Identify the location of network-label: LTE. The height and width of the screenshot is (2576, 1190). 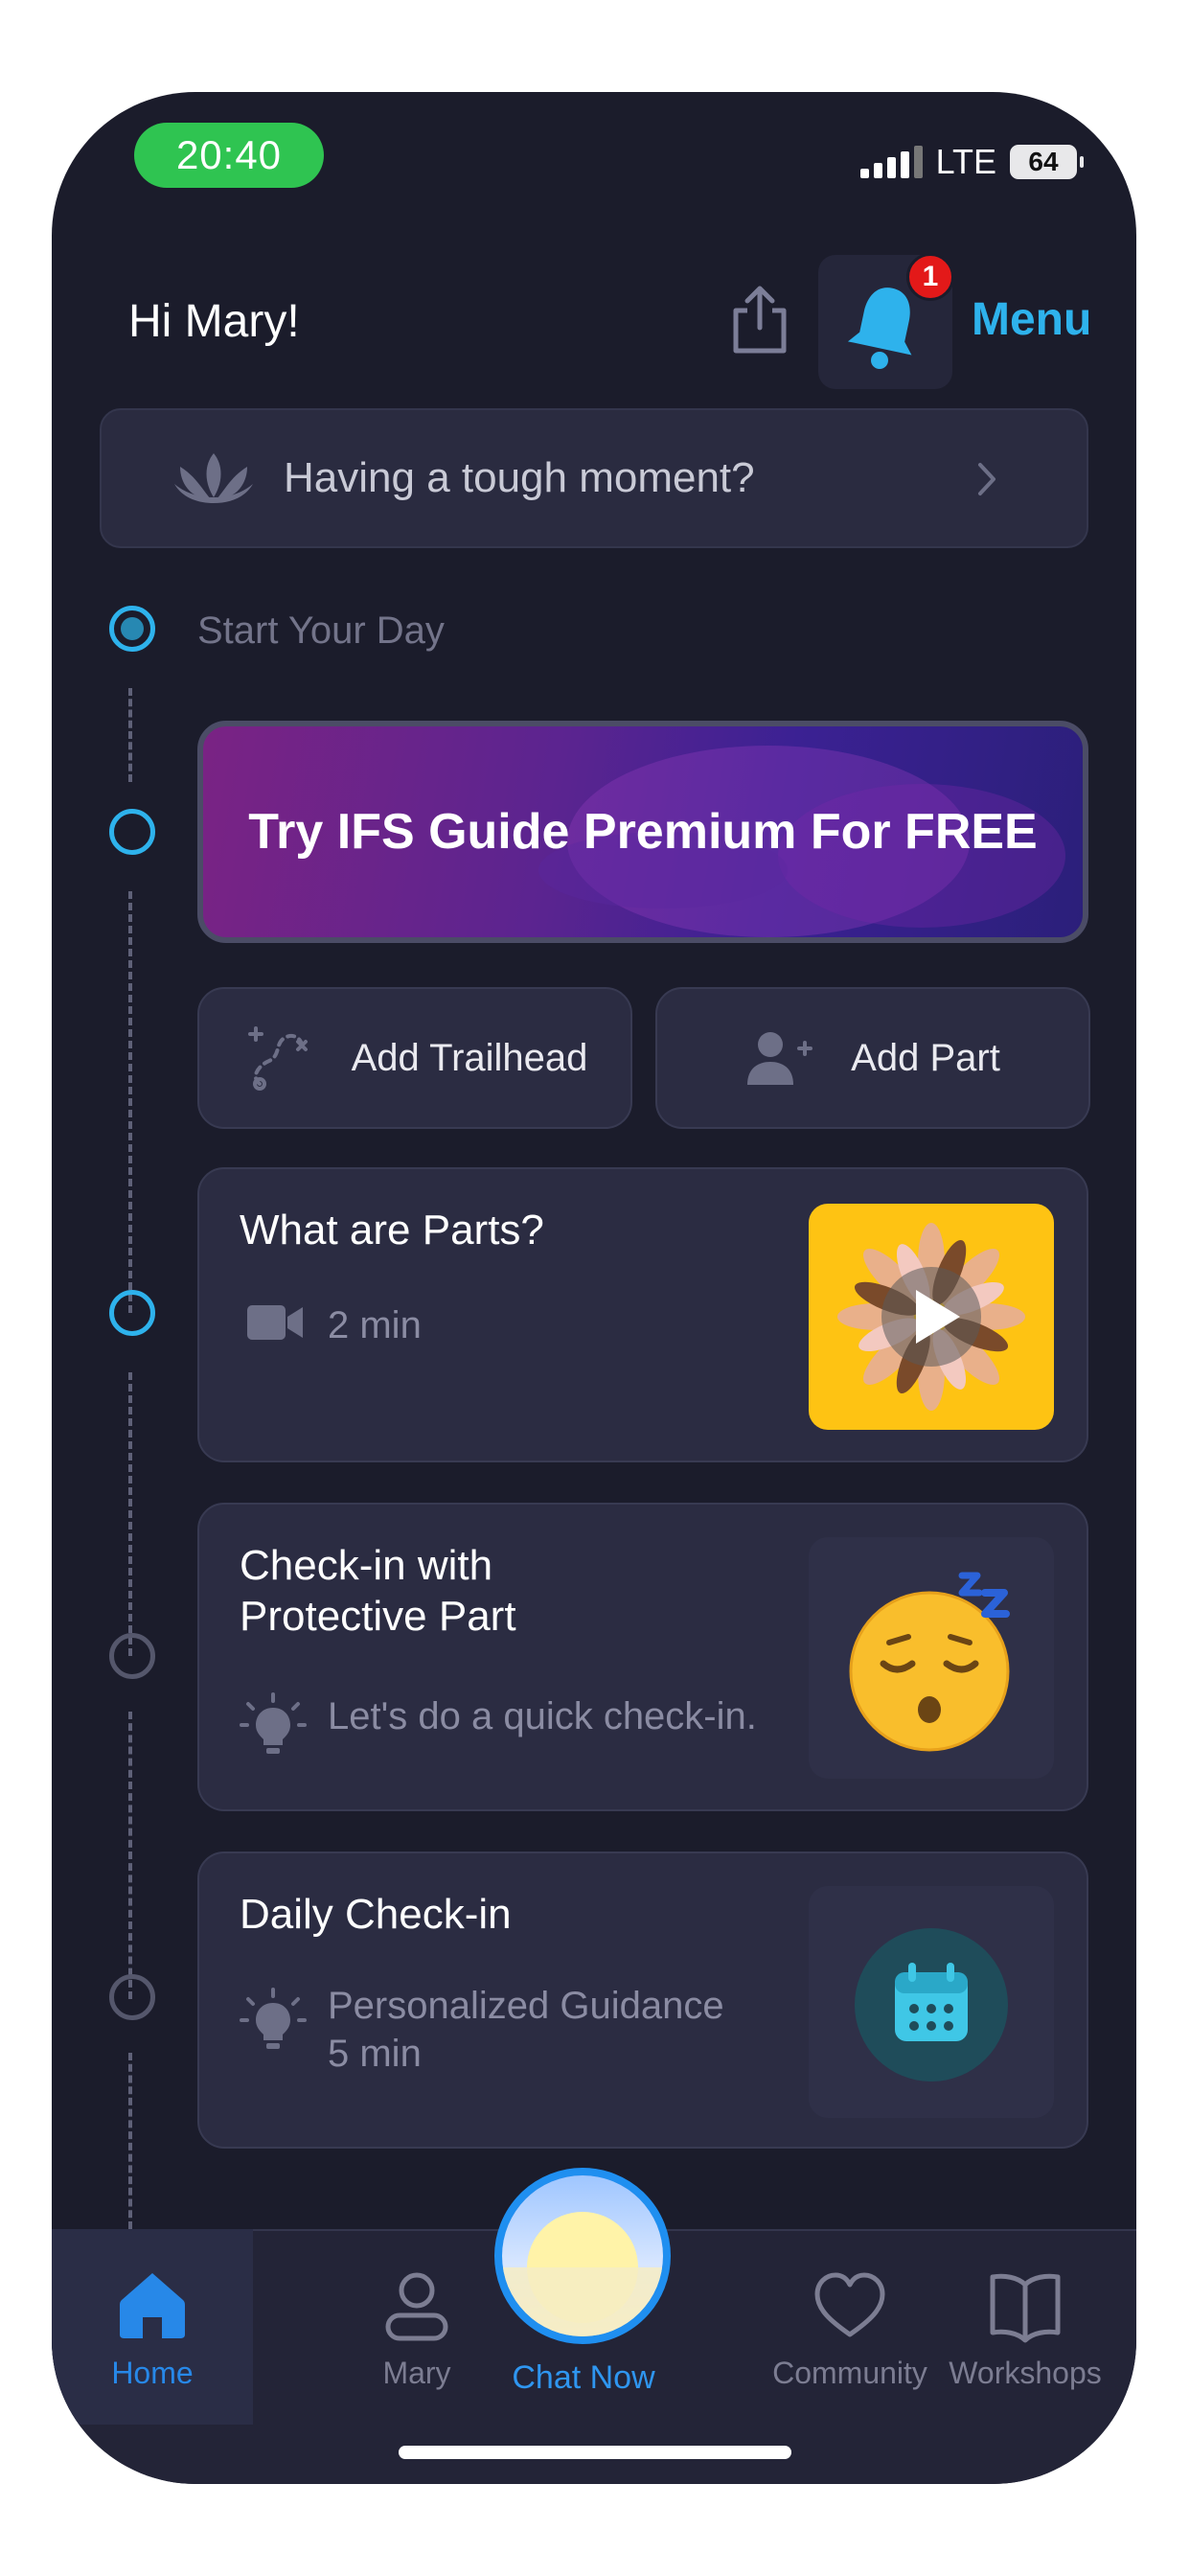
(966, 161).